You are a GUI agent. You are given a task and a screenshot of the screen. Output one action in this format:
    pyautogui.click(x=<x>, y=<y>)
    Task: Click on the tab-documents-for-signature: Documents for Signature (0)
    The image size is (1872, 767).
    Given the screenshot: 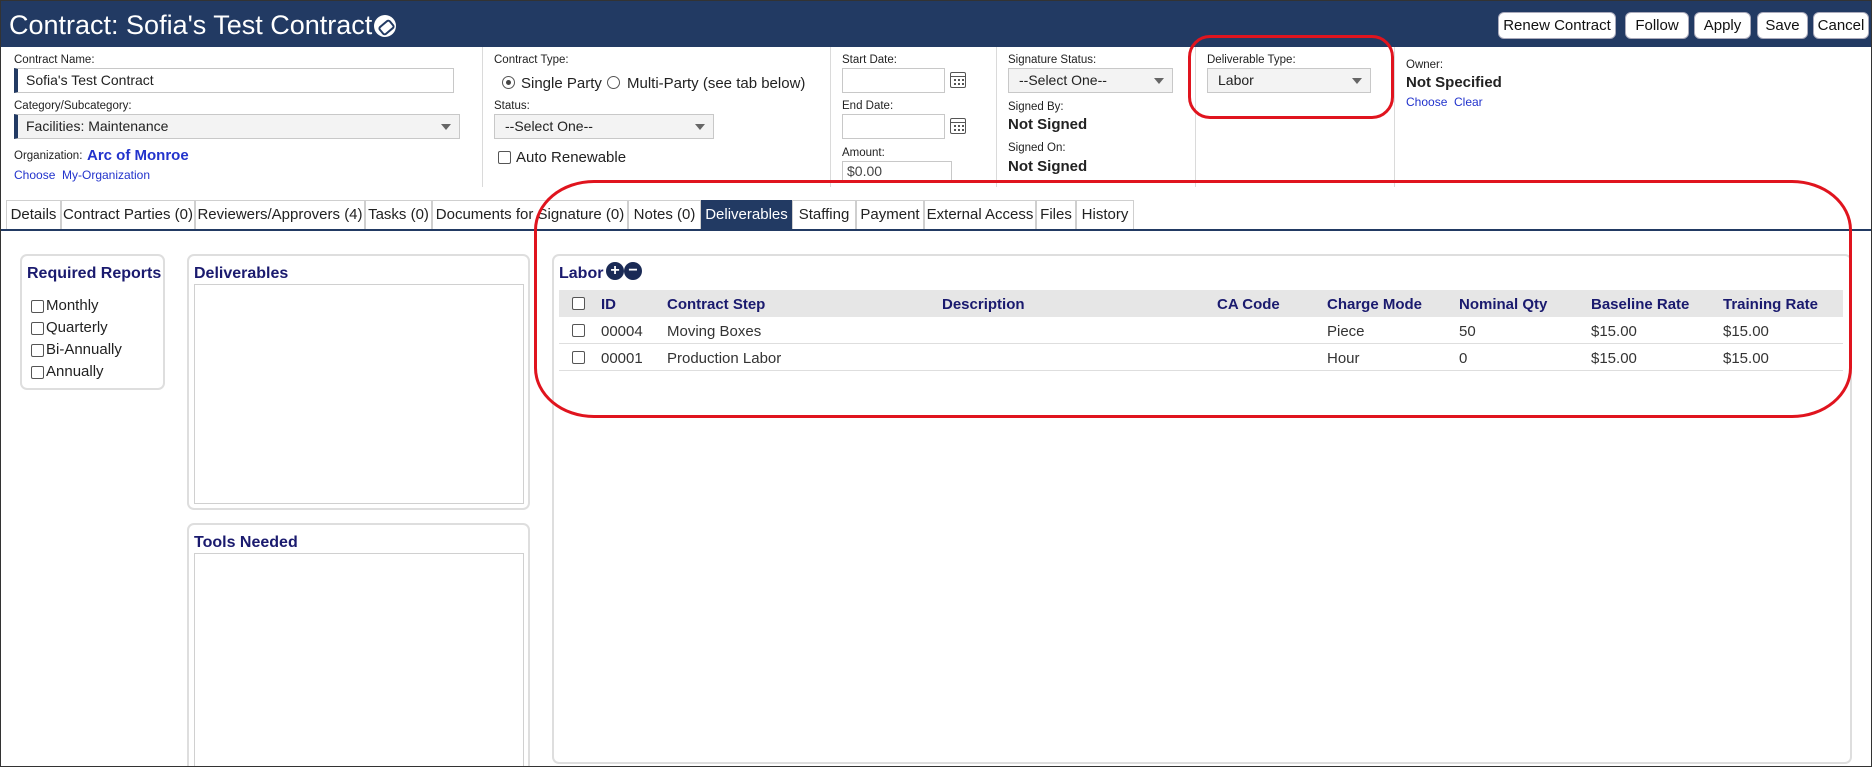 What is the action you would take?
    pyautogui.click(x=530, y=214)
    